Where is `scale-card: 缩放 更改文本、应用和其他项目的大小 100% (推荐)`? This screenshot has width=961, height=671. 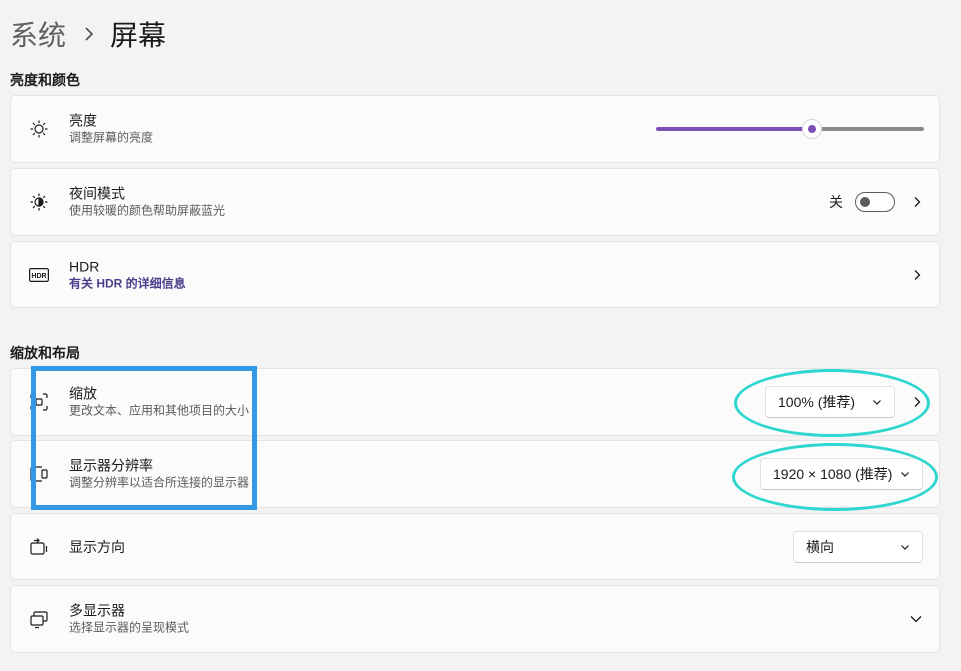 scale-card: 缩放 更改文本、应用和其他项目的大小 100% (推荐) is located at coordinates (475, 402).